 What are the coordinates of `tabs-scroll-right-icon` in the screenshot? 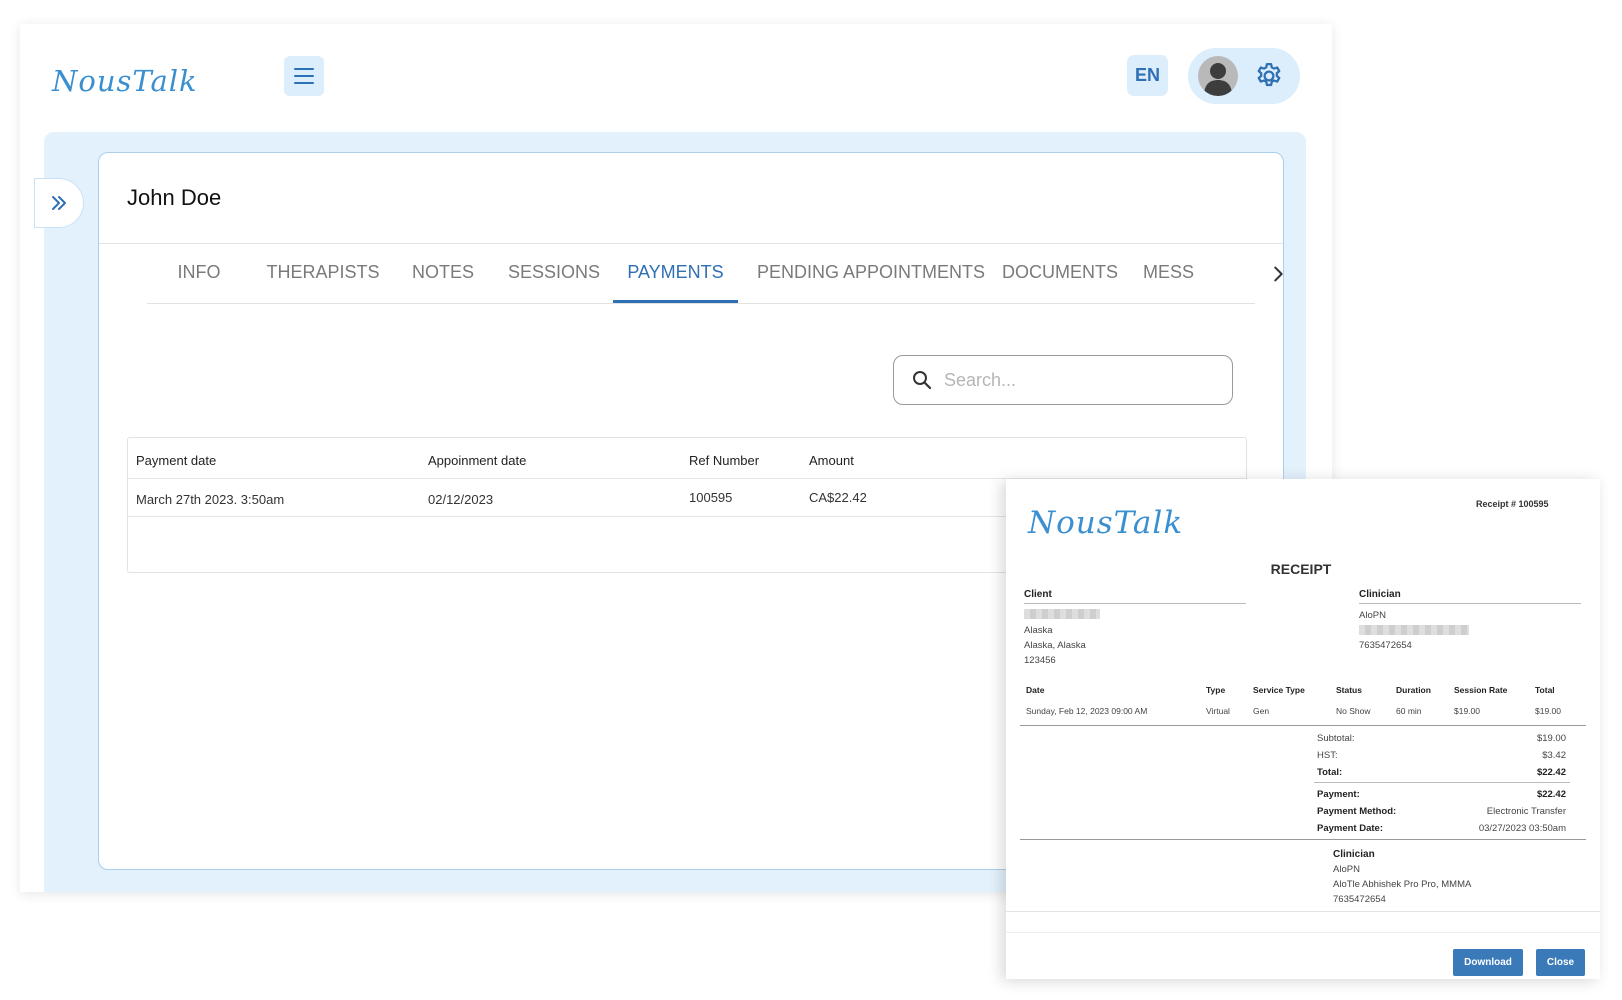 It's located at (1278, 274).